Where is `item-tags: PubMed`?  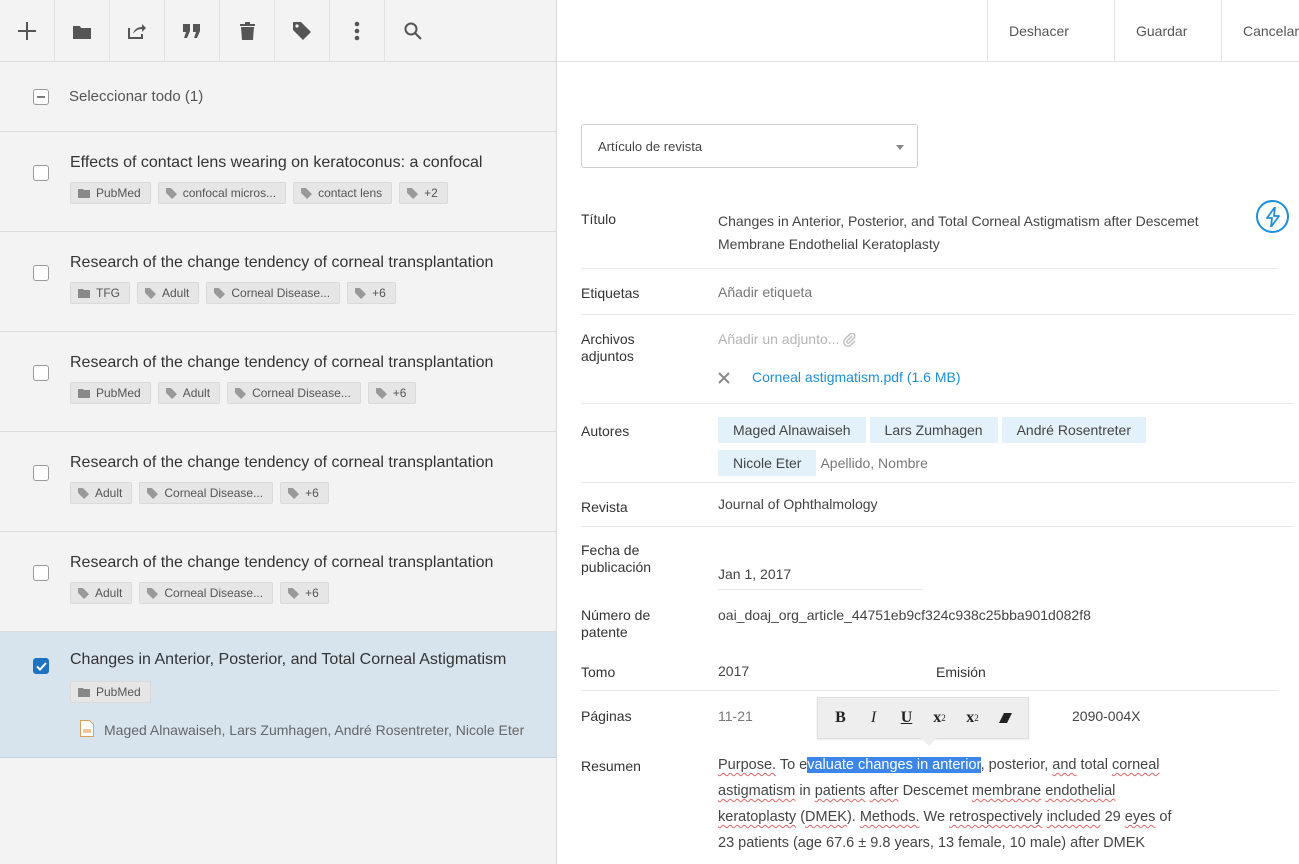 item-tags: PubMed is located at coordinates (110, 692).